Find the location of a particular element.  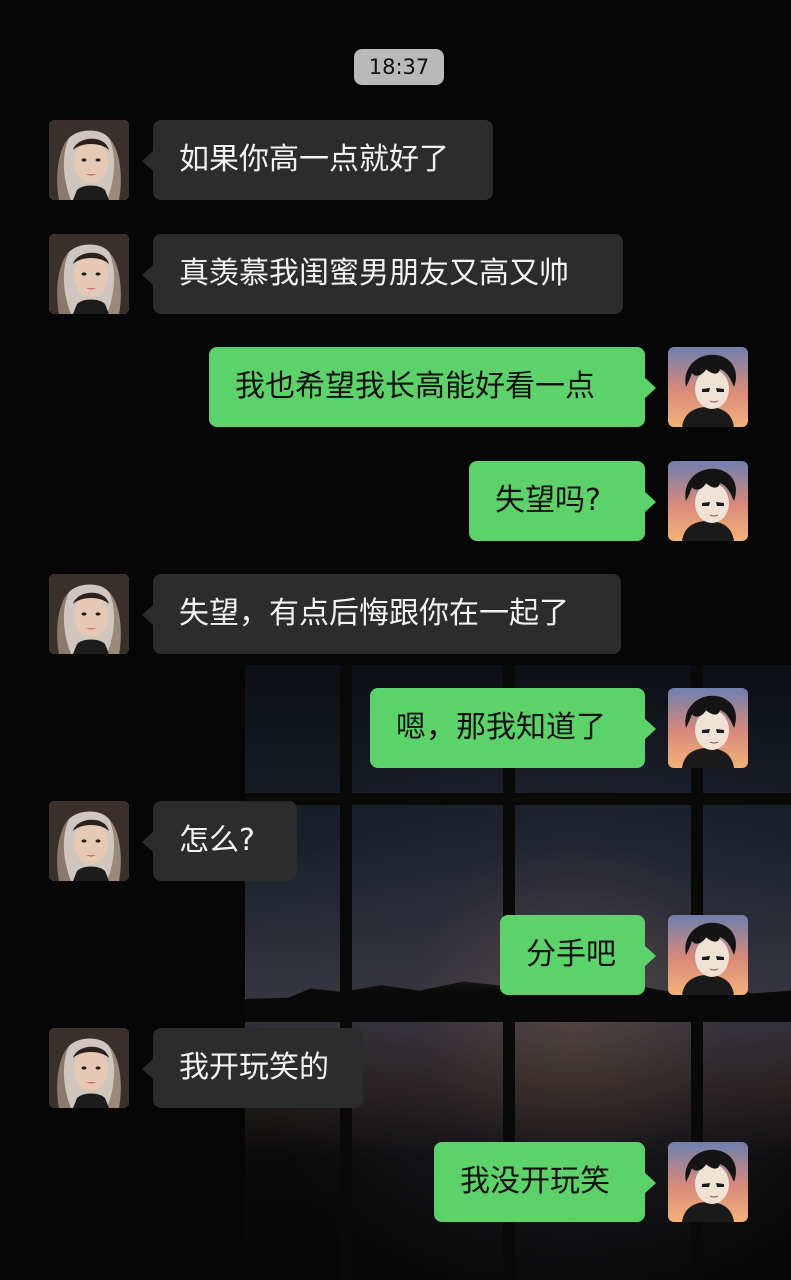

outgoing-message: 分手吧 is located at coordinates (578, 955).